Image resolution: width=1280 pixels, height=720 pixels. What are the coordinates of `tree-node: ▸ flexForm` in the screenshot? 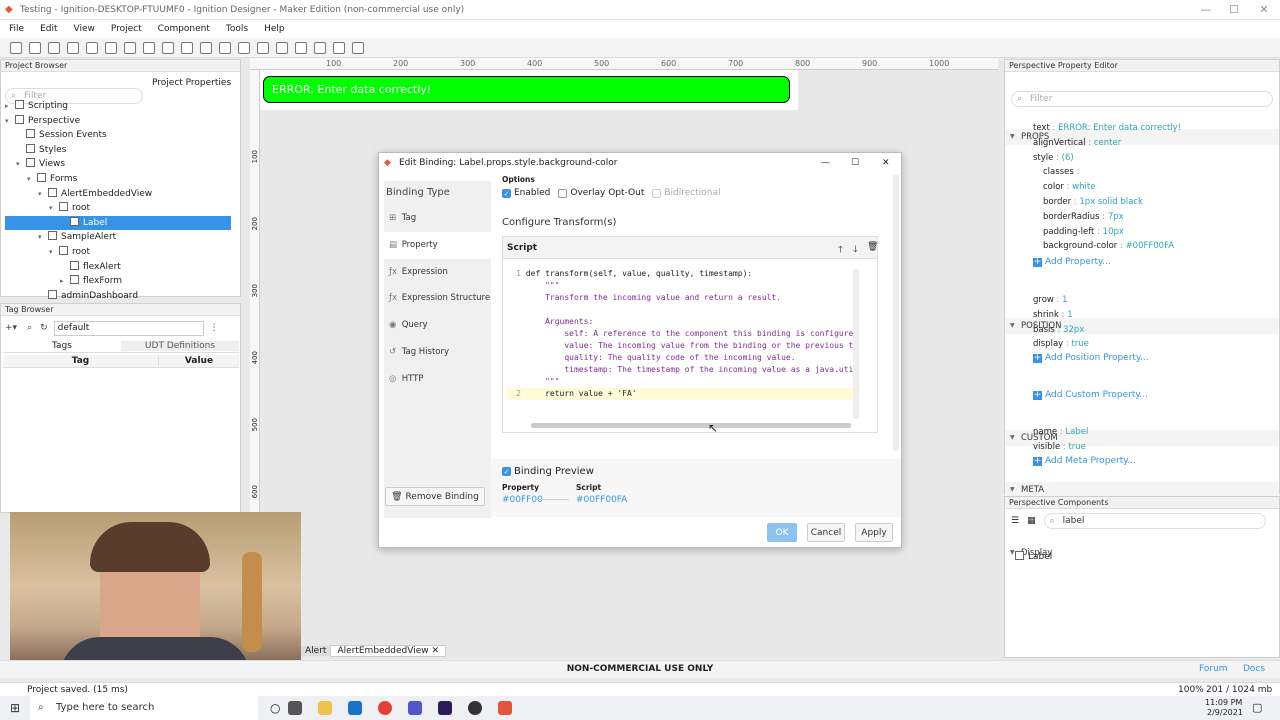 It's located at (118, 281).